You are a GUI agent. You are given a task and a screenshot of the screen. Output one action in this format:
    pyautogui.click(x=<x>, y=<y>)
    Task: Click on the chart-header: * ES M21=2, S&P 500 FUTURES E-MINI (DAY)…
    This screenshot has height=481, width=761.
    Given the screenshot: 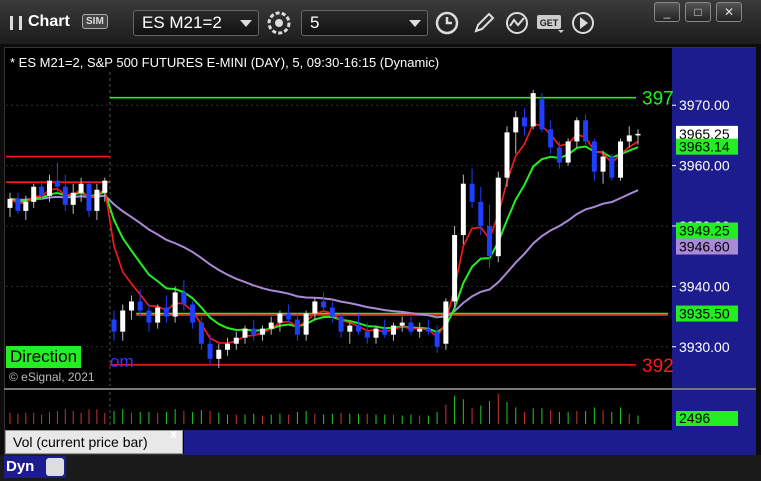 What is the action you would take?
    pyautogui.click(x=225, y=62)
    